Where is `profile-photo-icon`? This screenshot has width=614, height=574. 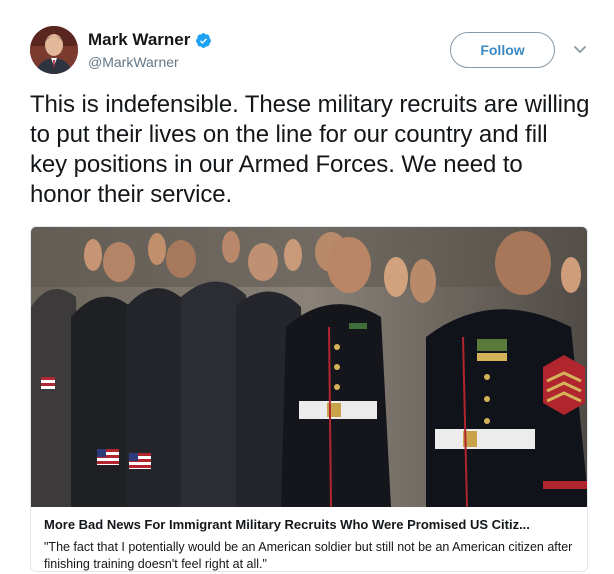
profile-photo-icon is located at coordinates (54, 50).